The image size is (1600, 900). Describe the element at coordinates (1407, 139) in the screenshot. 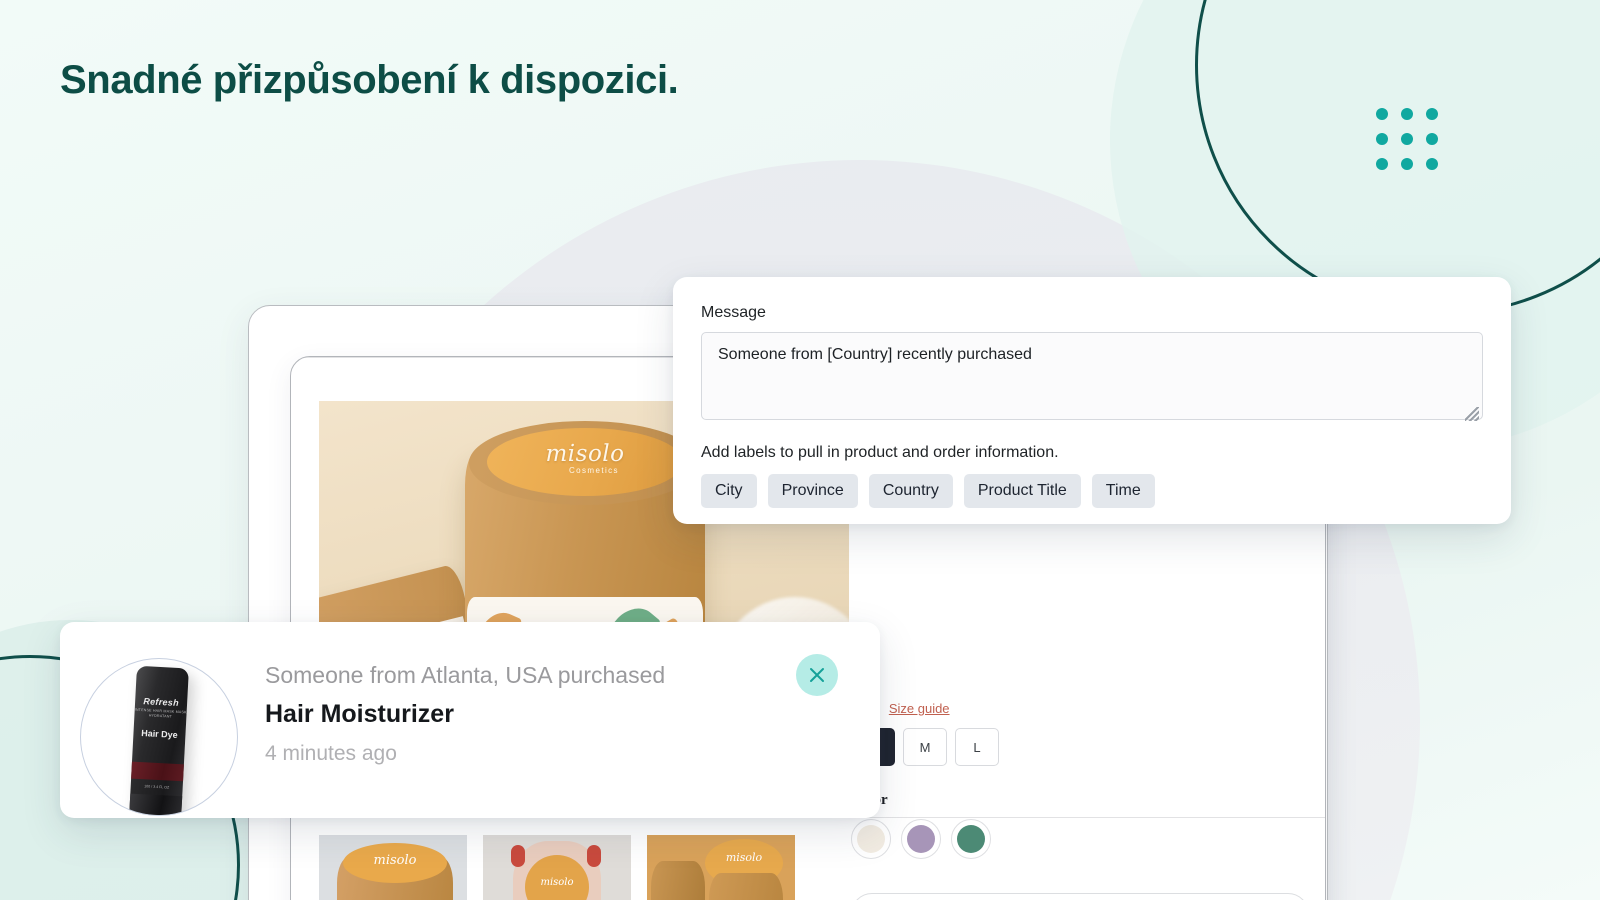

I see `dot-grid-icon` at that location.